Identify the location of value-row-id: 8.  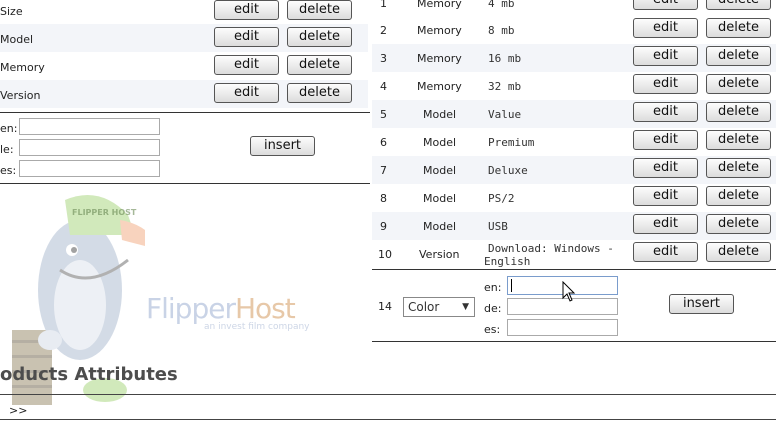
(383, 198).